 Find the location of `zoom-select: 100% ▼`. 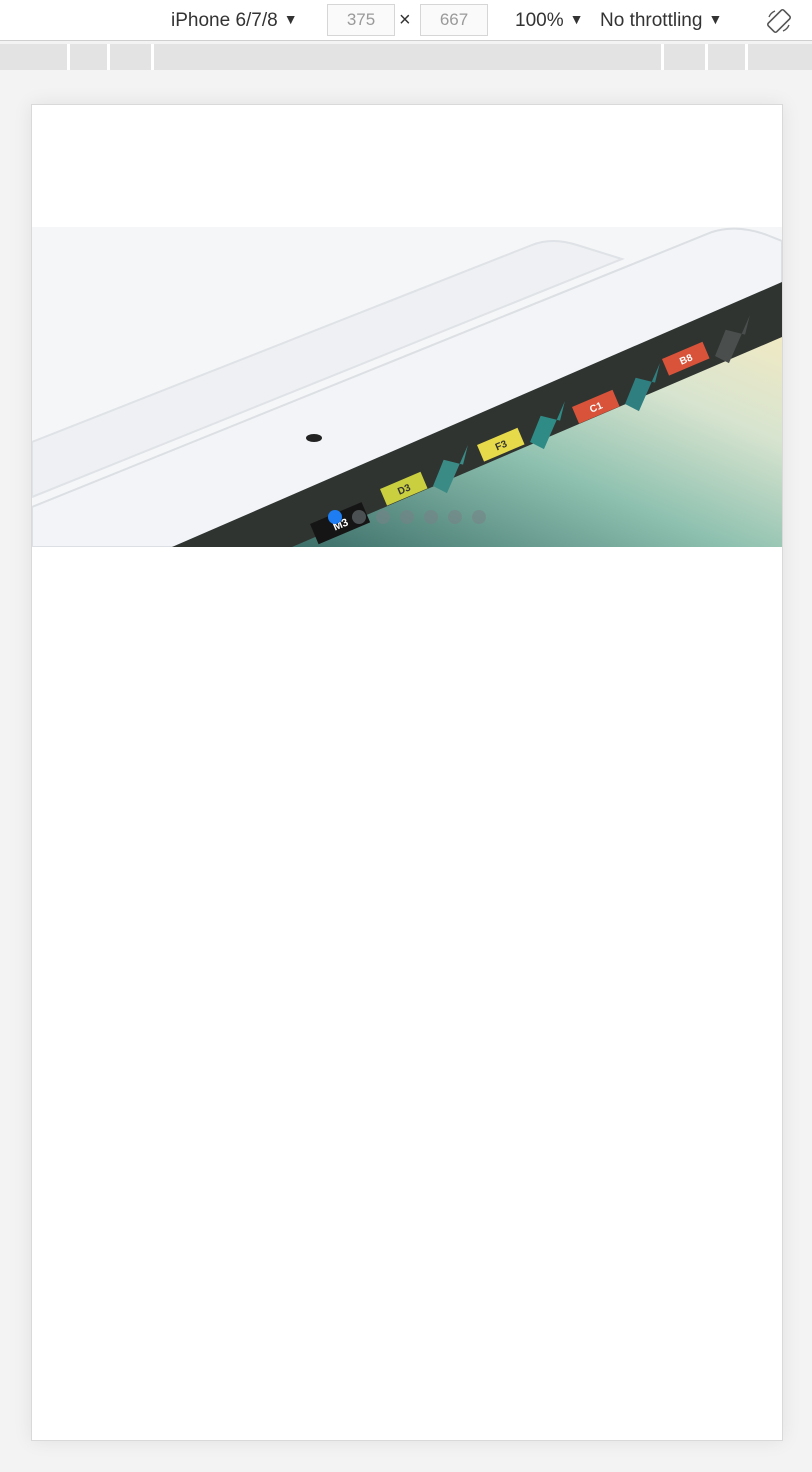

zoom-select: 100% ▼ is located at coordinates (549, 21).